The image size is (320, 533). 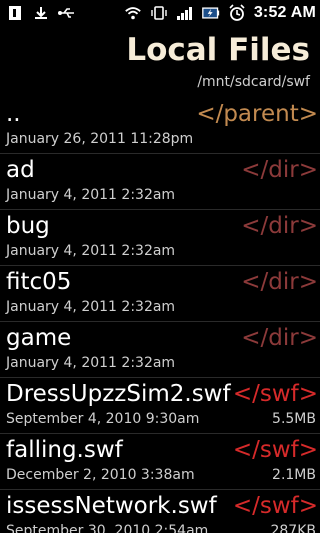 What do you see at coordinates (103, 419) in the screenshot?
I see `file-date: September 4, 2010 9:30am` at bounding box center [103, 419].